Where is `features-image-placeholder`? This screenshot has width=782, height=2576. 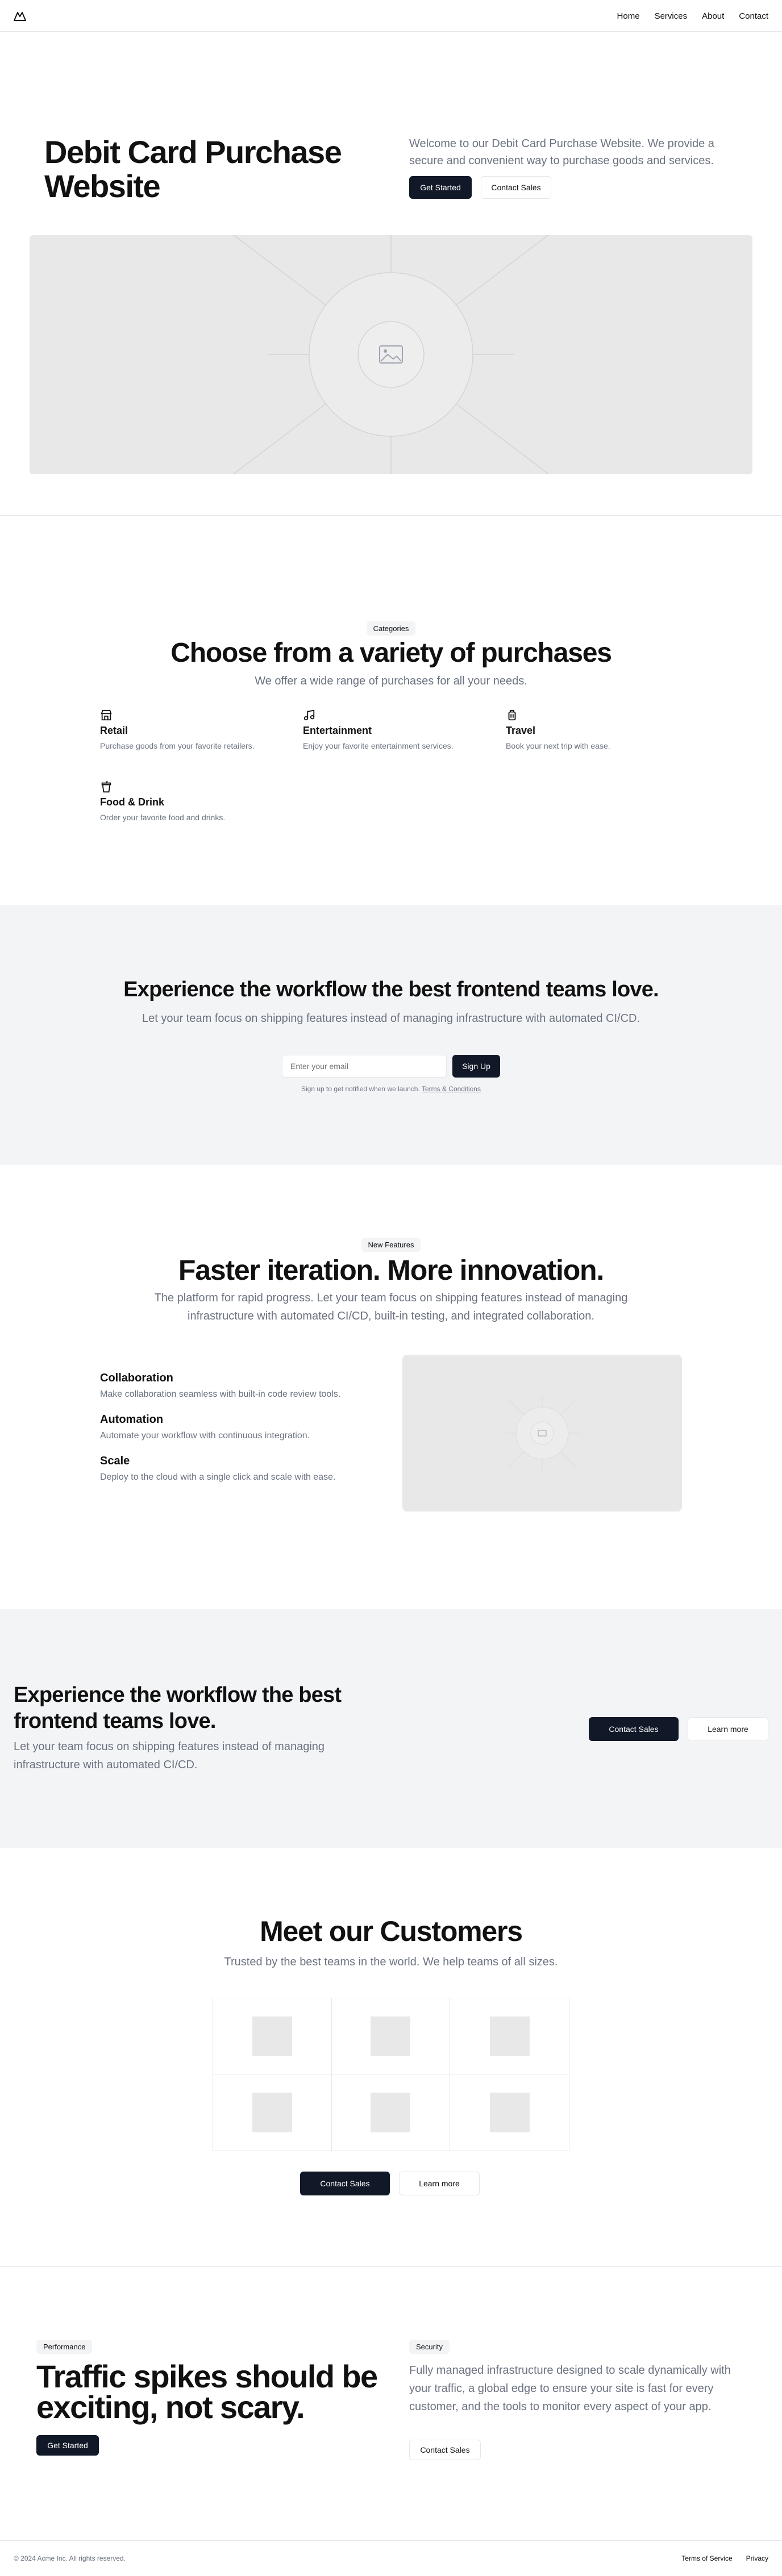 features-image-placeholder is located at coordinates (542, 1433).